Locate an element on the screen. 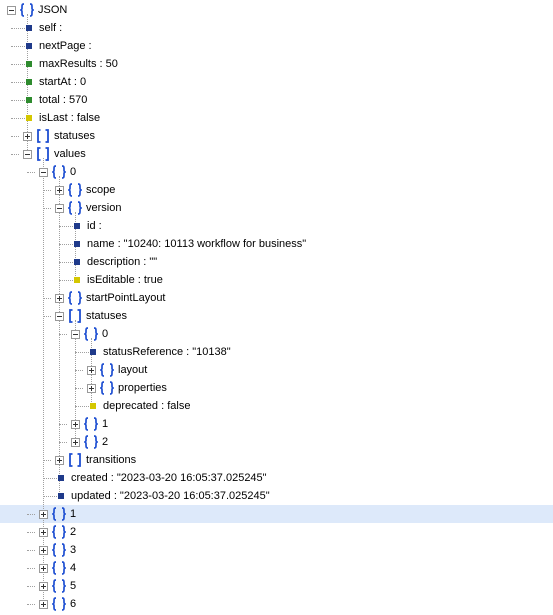 This screenshot has width=553, height=615. tree-node-row: 5 is located at coordinates (276, 586).